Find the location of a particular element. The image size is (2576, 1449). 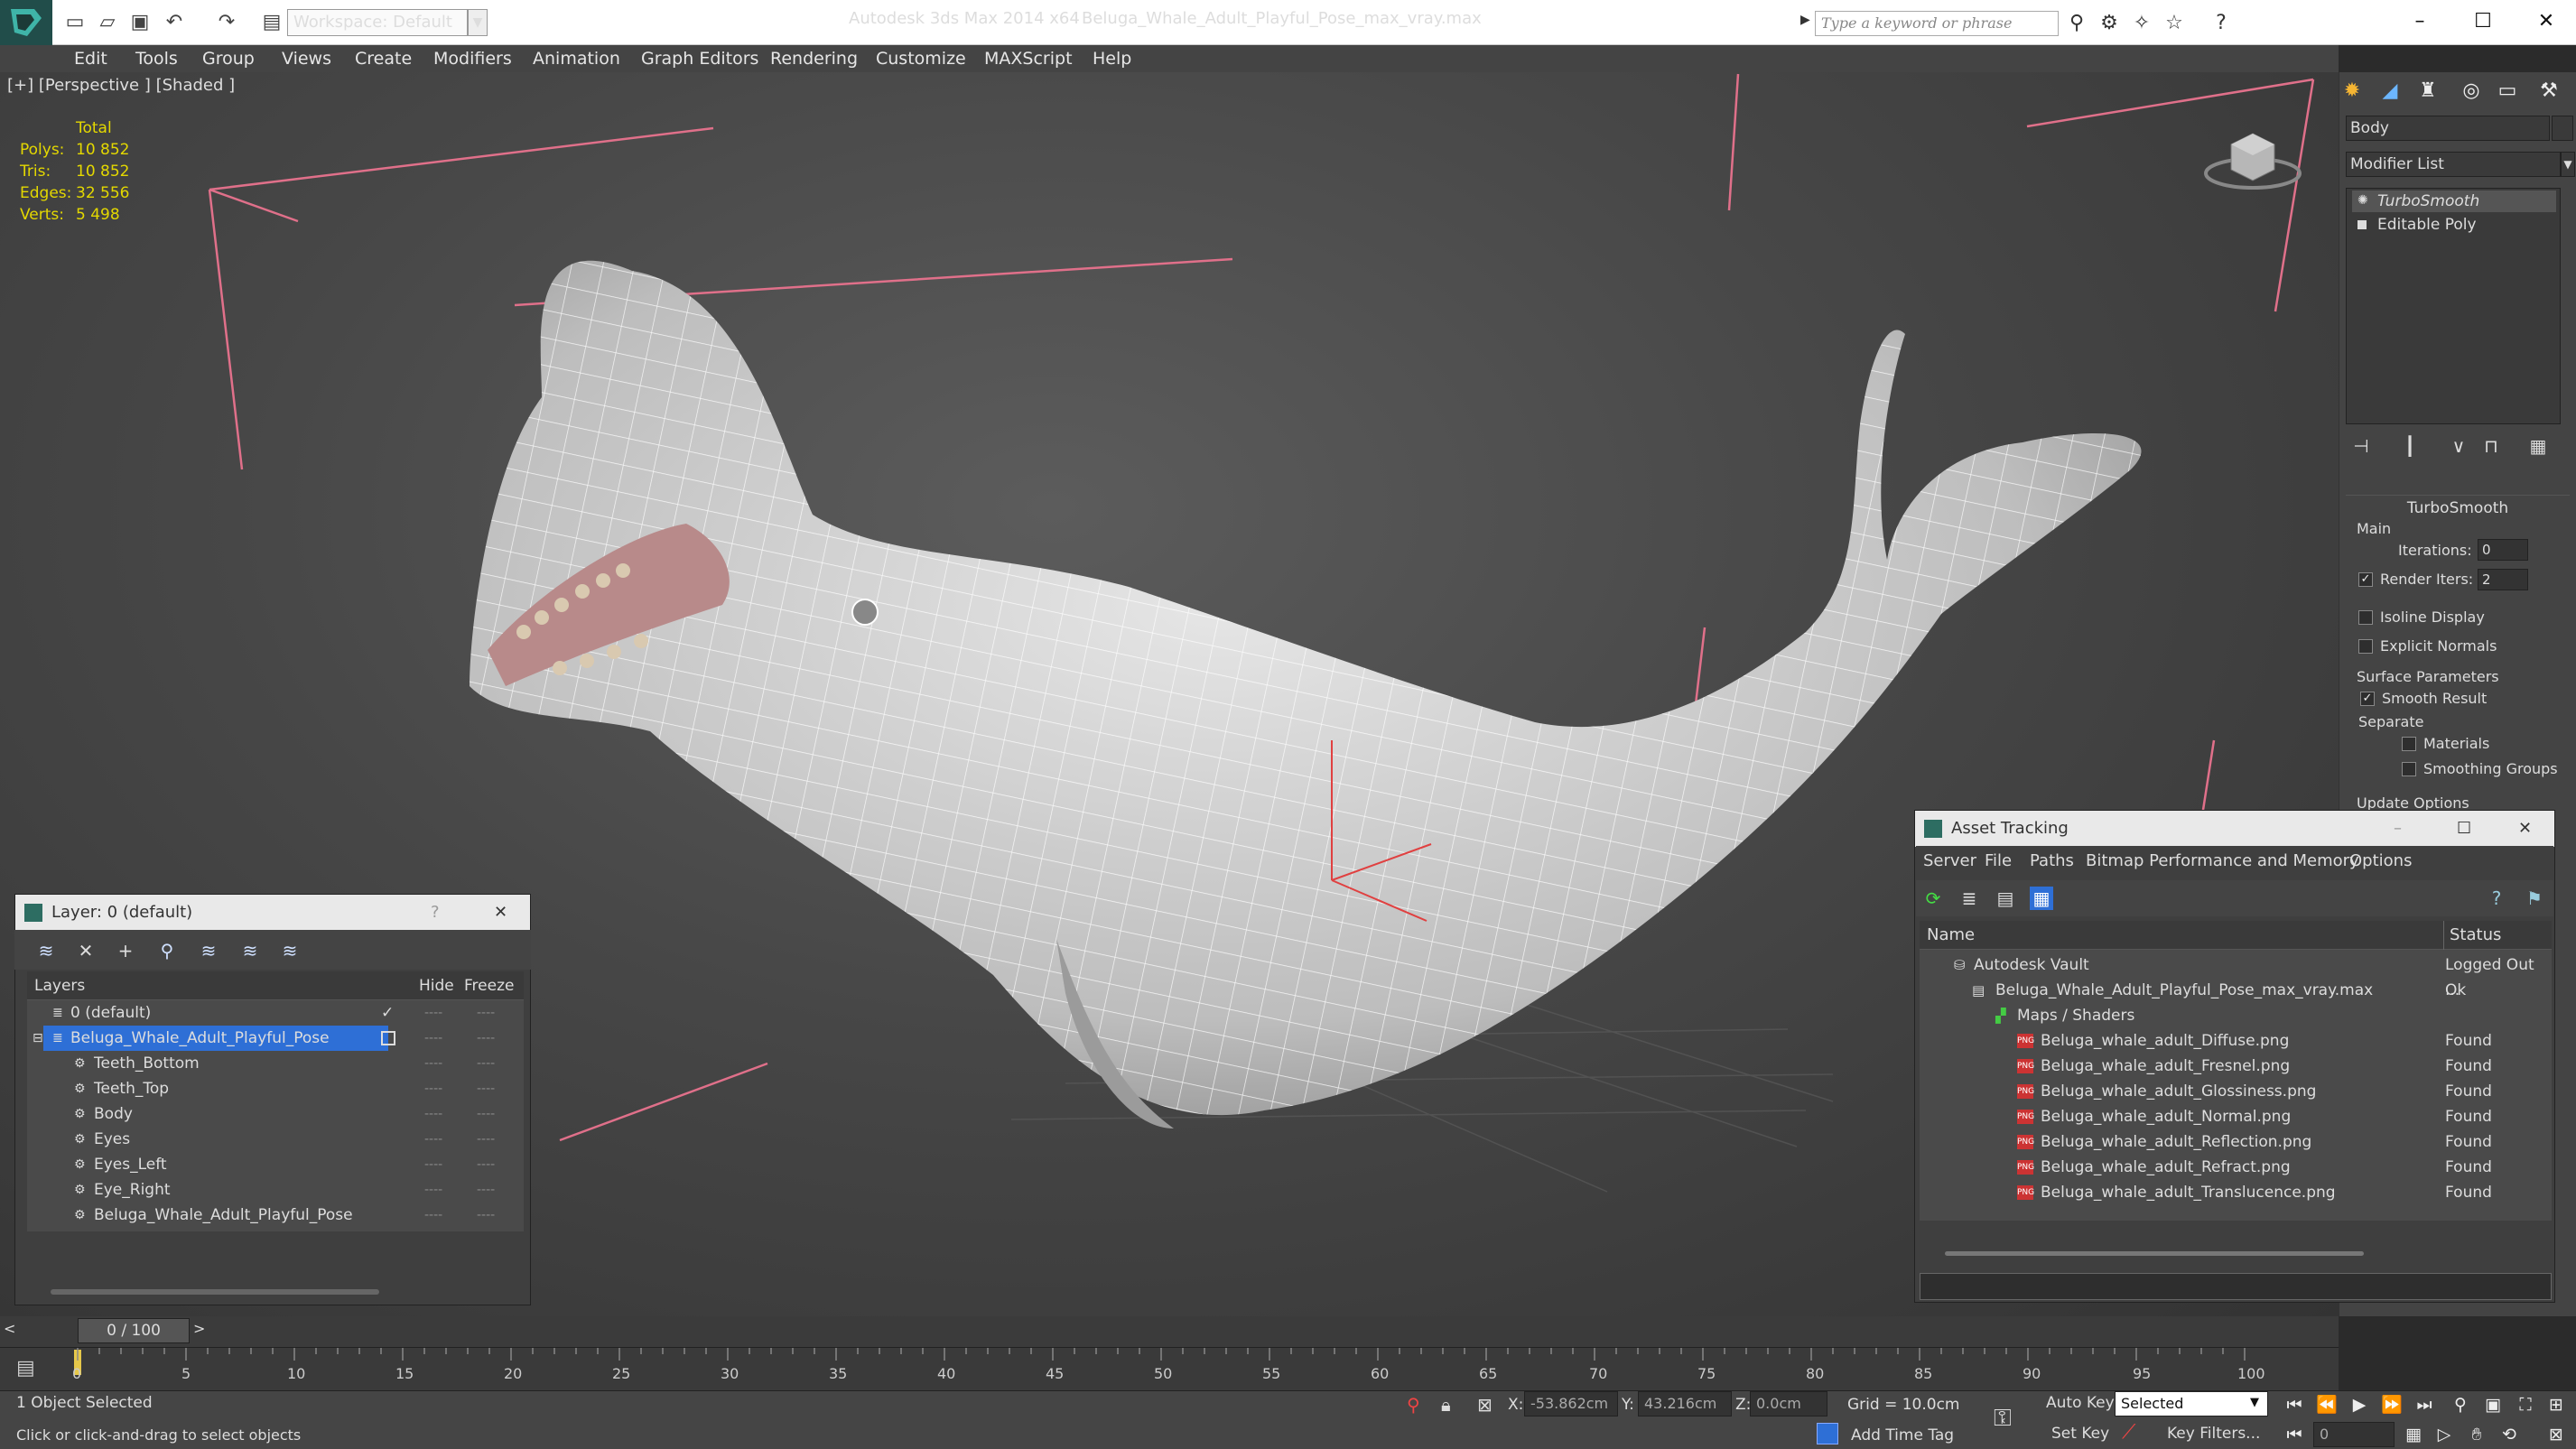

asset-row: PNG Beluga_whale_adult_Normal.png Found is located at coordinates (2236, 1116).